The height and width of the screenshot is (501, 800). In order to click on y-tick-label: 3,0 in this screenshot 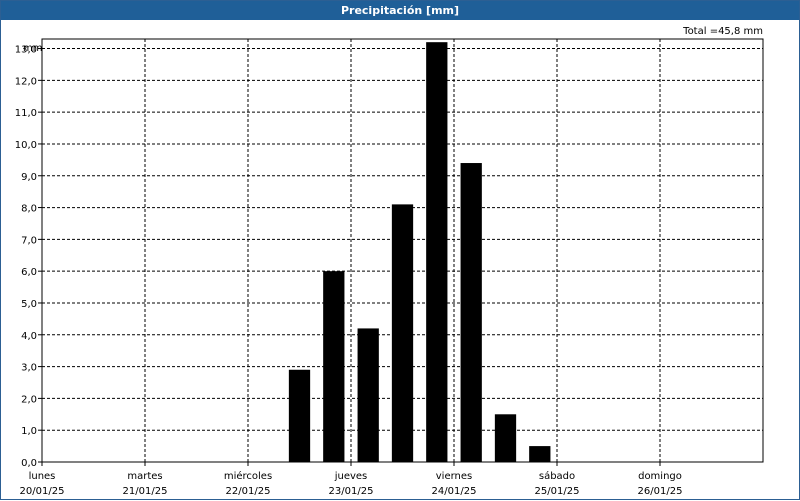, I will do `click(29, 368)`.